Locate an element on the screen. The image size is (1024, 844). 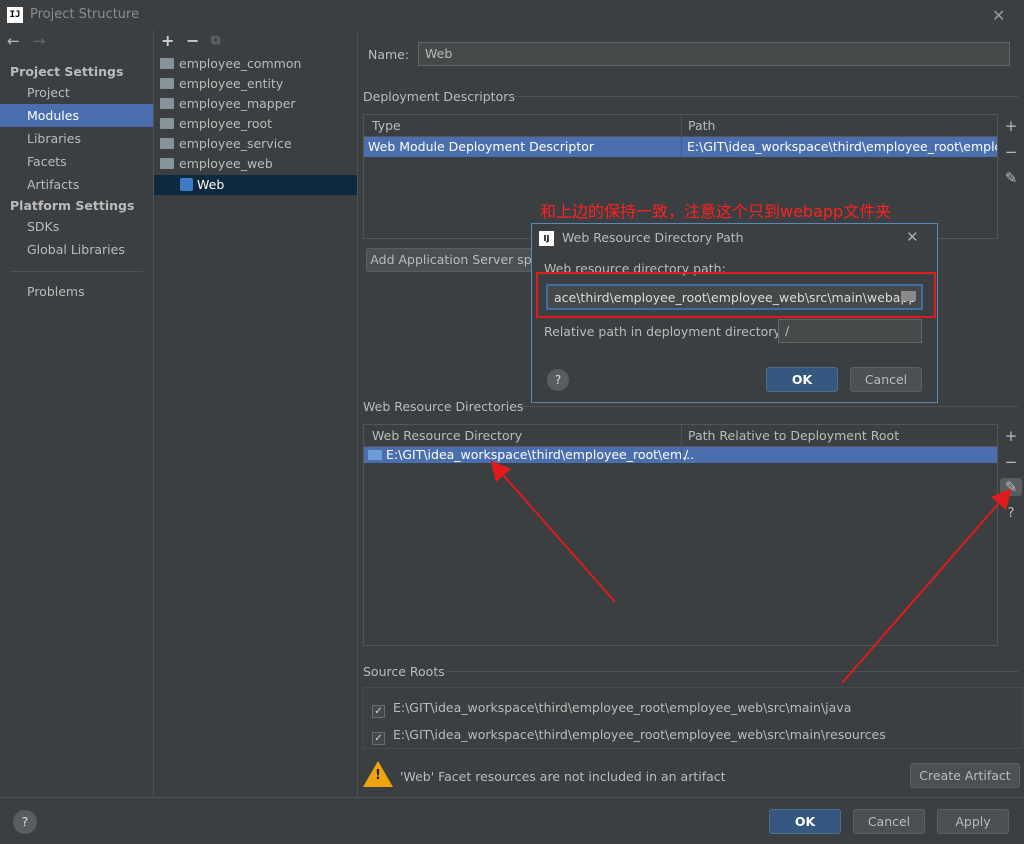
add-descriptor-button: + is located at coordinates (1011, 126).